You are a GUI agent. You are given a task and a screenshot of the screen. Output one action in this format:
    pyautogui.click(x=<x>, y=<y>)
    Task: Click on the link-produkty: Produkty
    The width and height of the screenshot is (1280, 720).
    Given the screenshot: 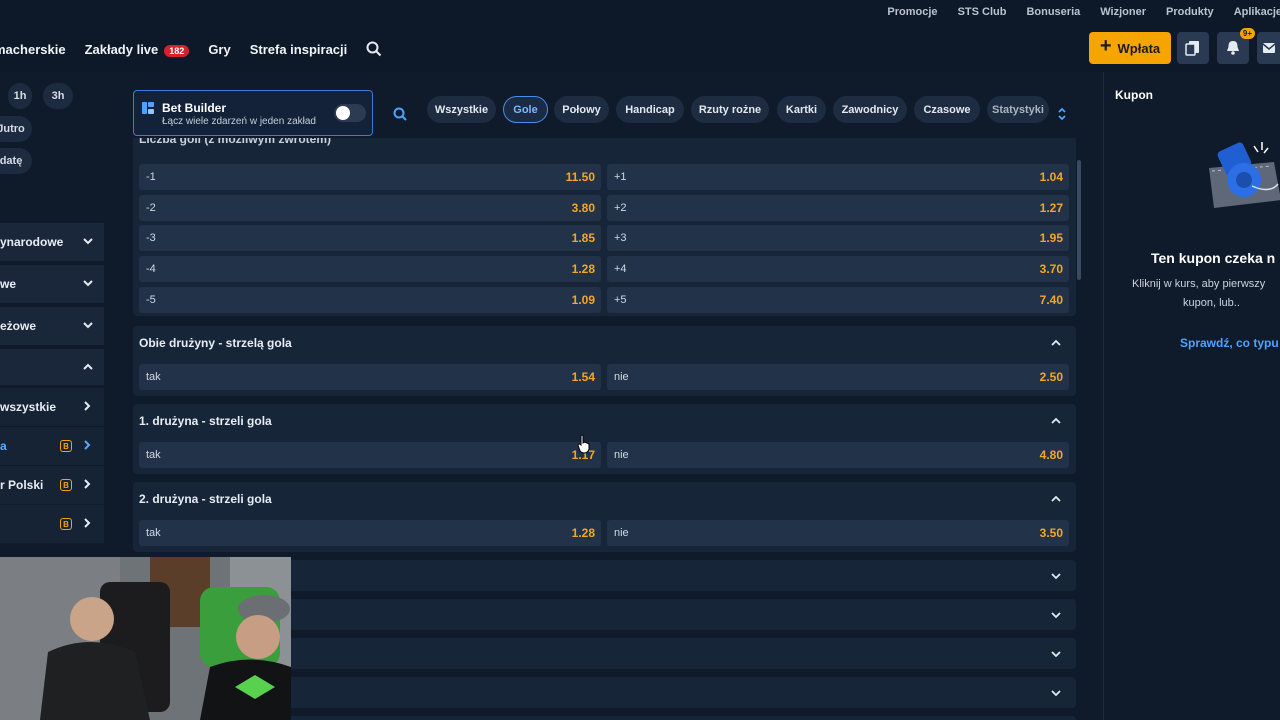 What is the action you would take?
    pyautogui.click(x=1190, y=12)
    